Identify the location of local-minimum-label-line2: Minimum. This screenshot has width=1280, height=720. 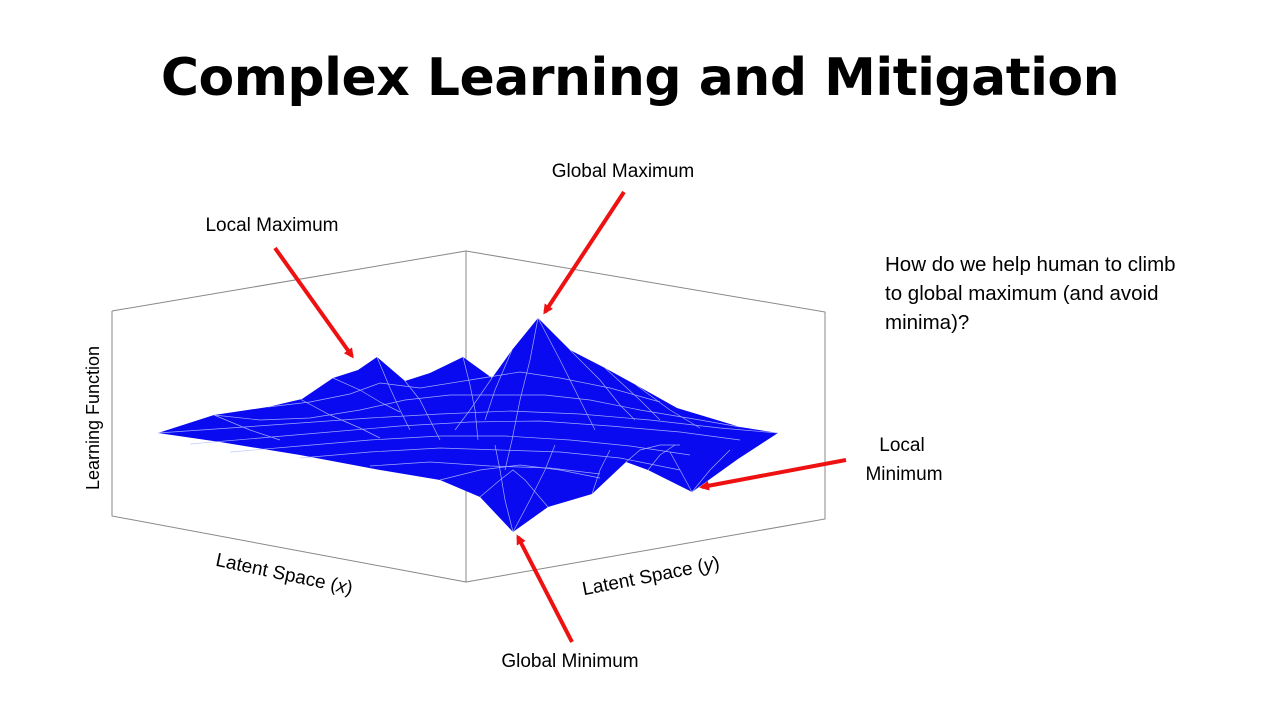
(903, 474).